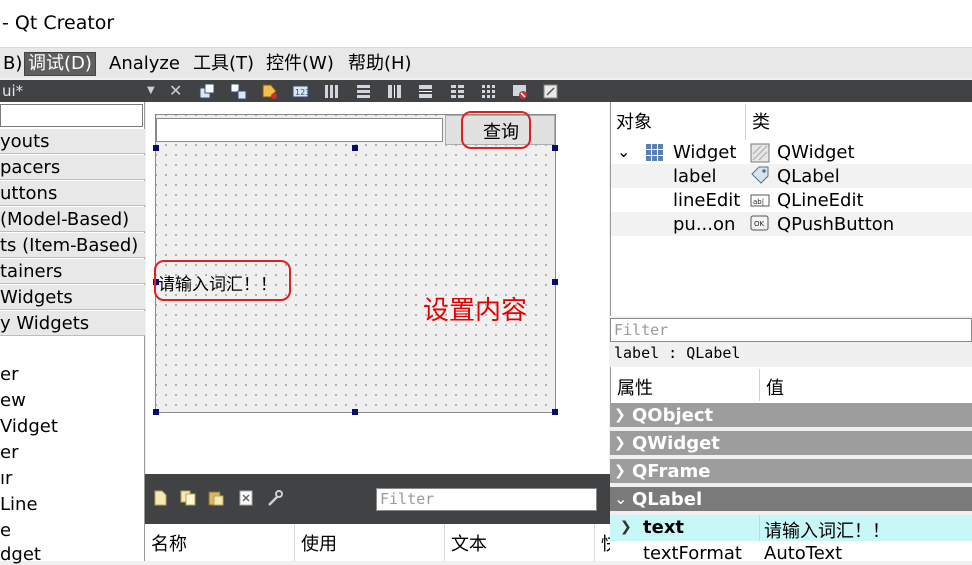  Describe the element at coordinates (216, 498) in the screenshot. I see `paste-action-icon` at that location.